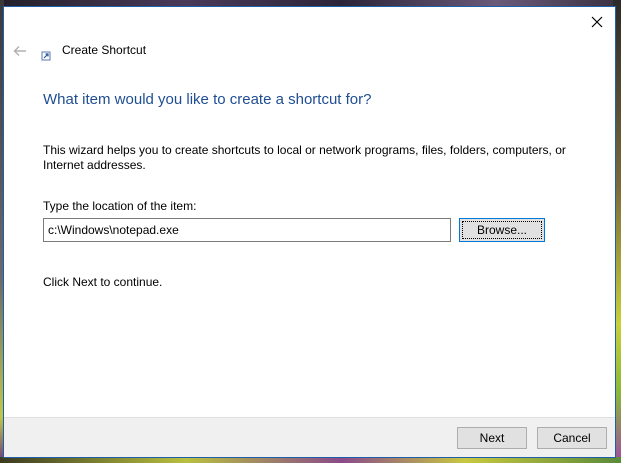  Describe the element at coordinates (247, 230) in the screenshot. I see `location-input` at that location.